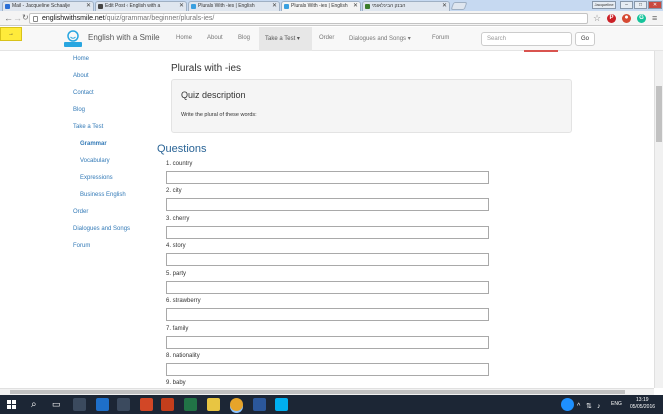 This screenshot has height=414, width=663. Describe the element at coordinates (34, 404) in the screenshot. I see `search-icon: ⌕` at that location.